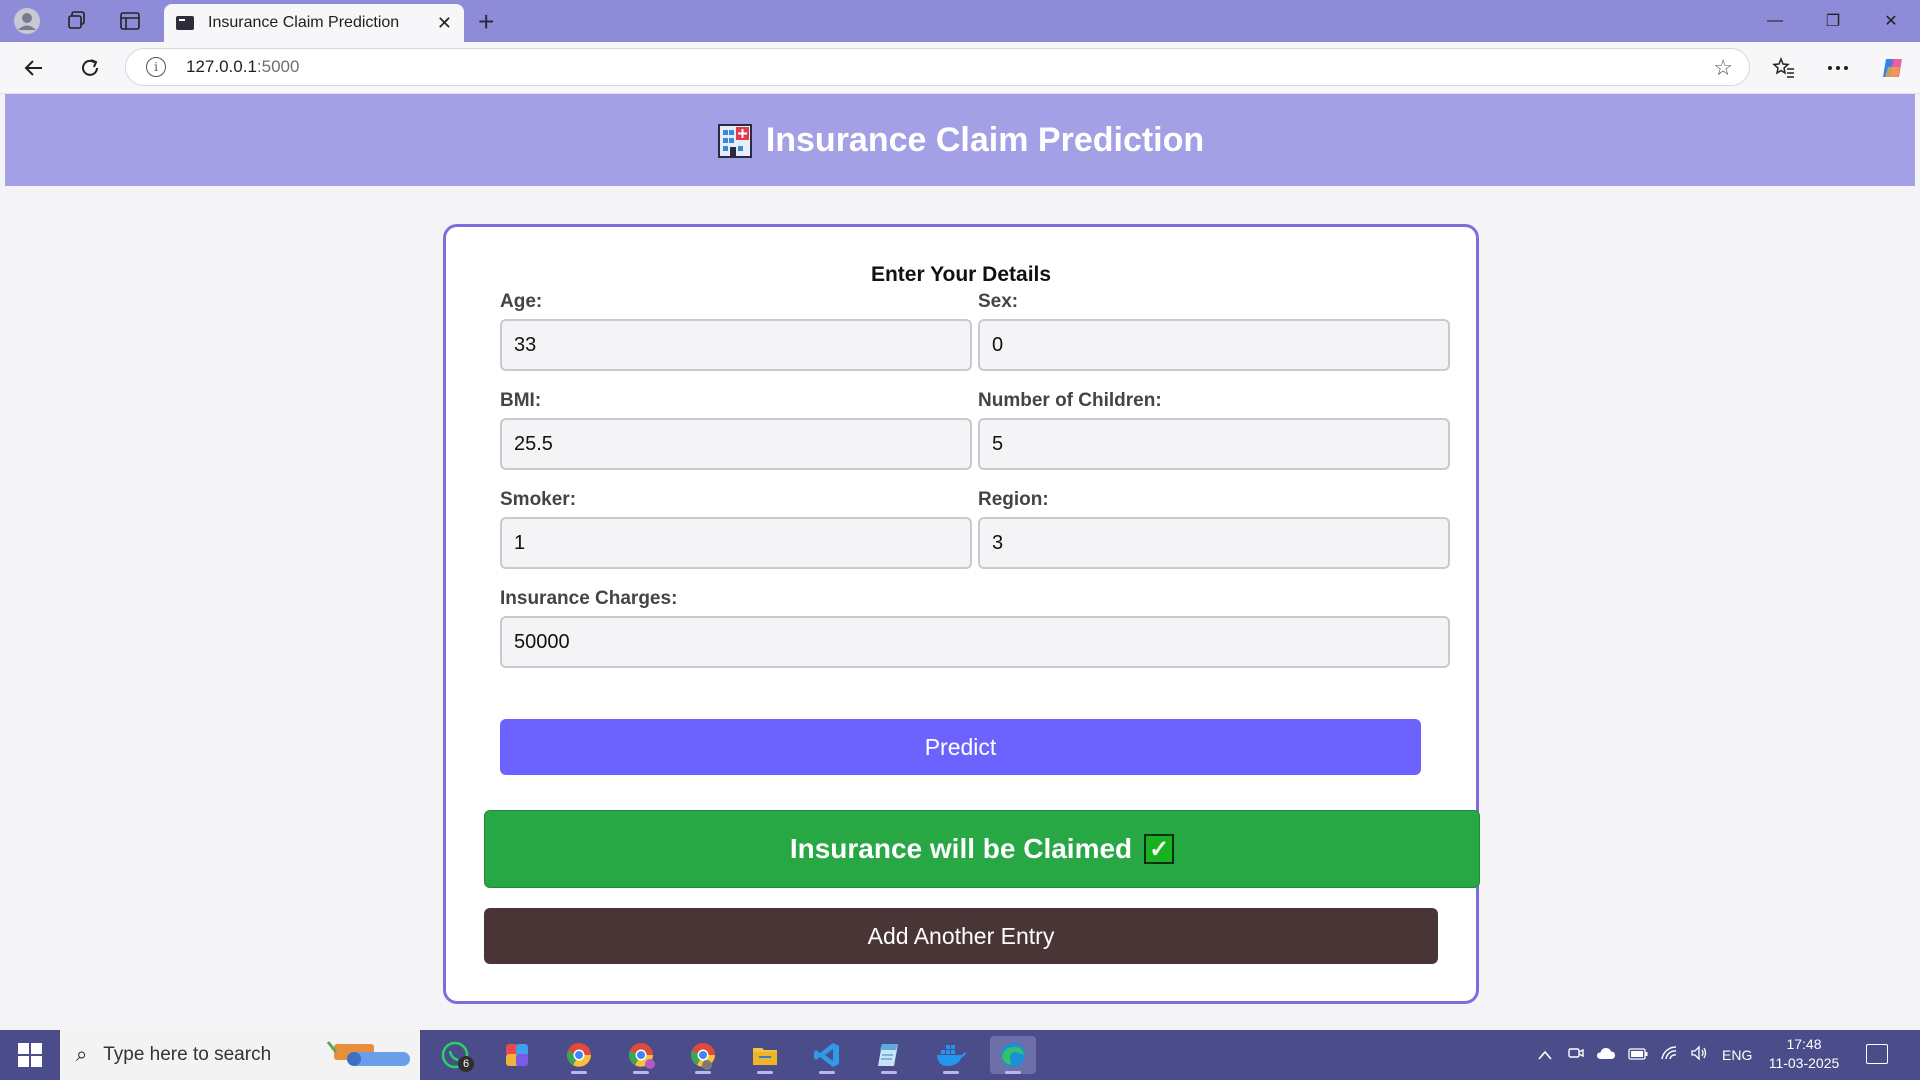  Describe the element at coordinates (960, 21) in the screenshot. I see `browser-titlebar: Insurance Claim Prediction ✕ + — ❐ ✕` at that location.